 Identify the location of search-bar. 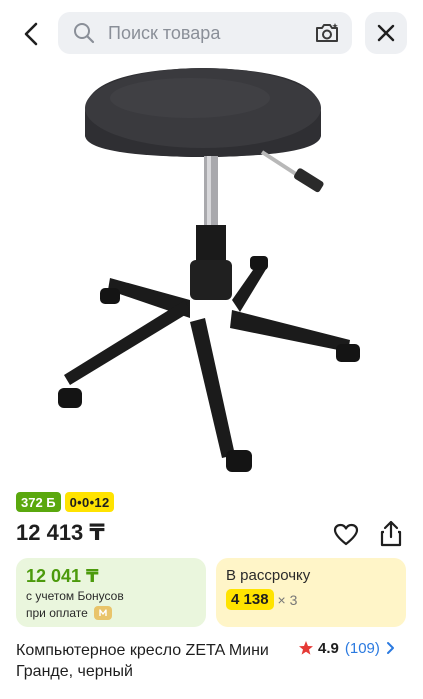
(205, 33).